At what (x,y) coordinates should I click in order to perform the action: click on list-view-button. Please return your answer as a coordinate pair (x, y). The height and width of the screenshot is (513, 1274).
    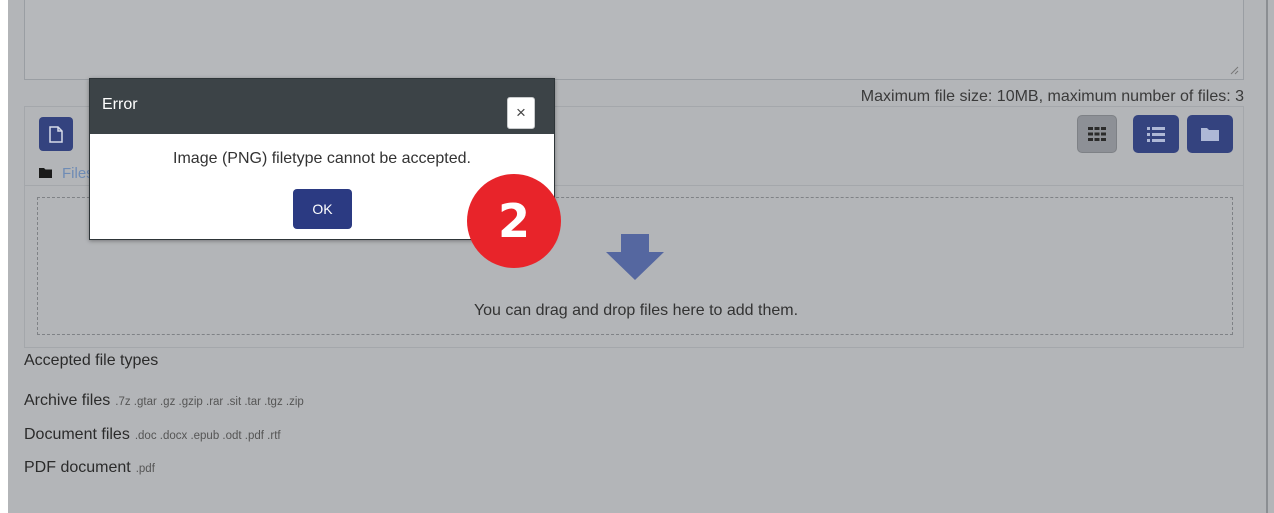
    Looking at the image, I should click on (1156, 134).